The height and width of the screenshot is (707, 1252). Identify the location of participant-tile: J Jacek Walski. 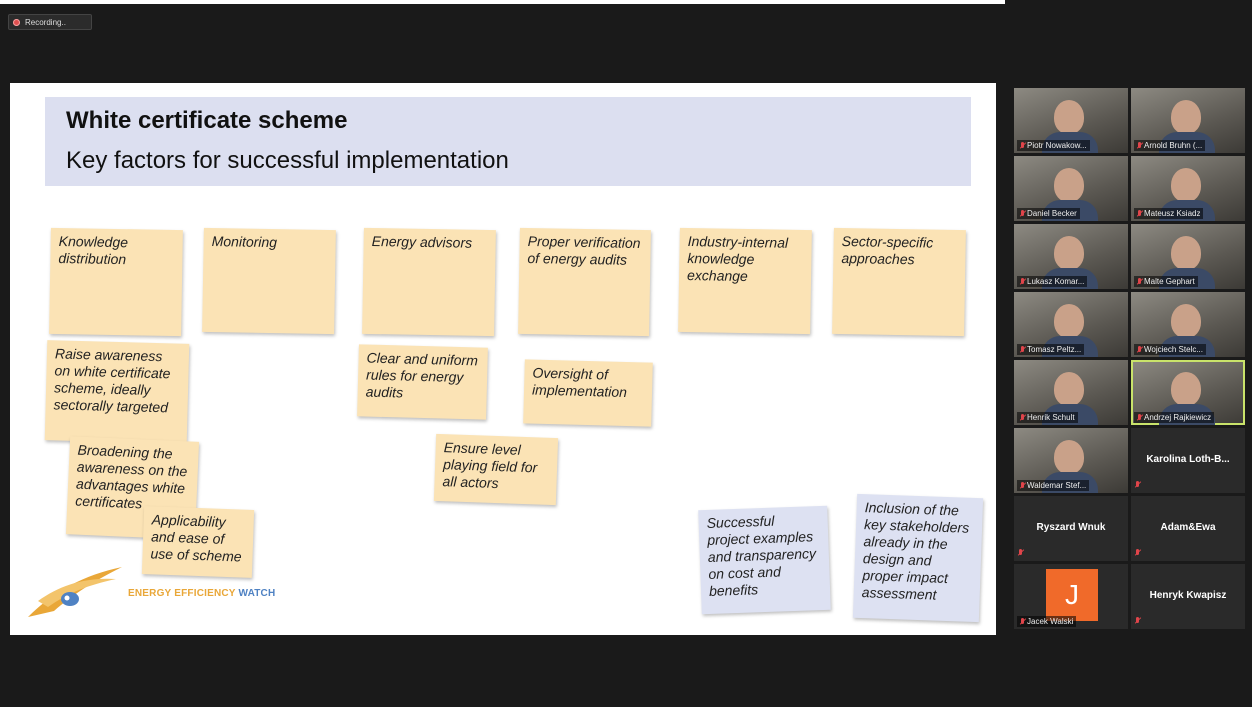
(1071, 596).